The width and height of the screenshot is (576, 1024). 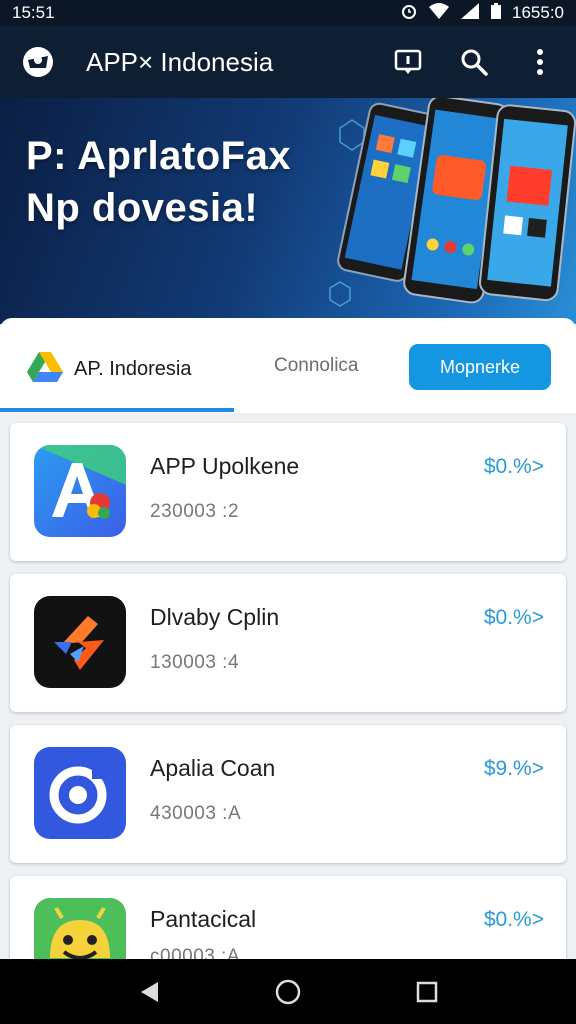 I want to click on list-item: Dlvaby Cplin 130003 :4 $0.%>, so click(x=288, y=643).